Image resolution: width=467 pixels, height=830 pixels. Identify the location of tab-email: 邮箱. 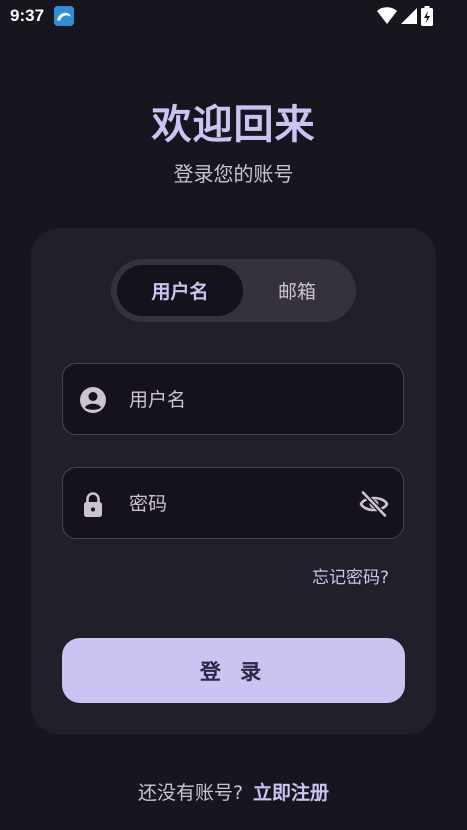
(297, 290).